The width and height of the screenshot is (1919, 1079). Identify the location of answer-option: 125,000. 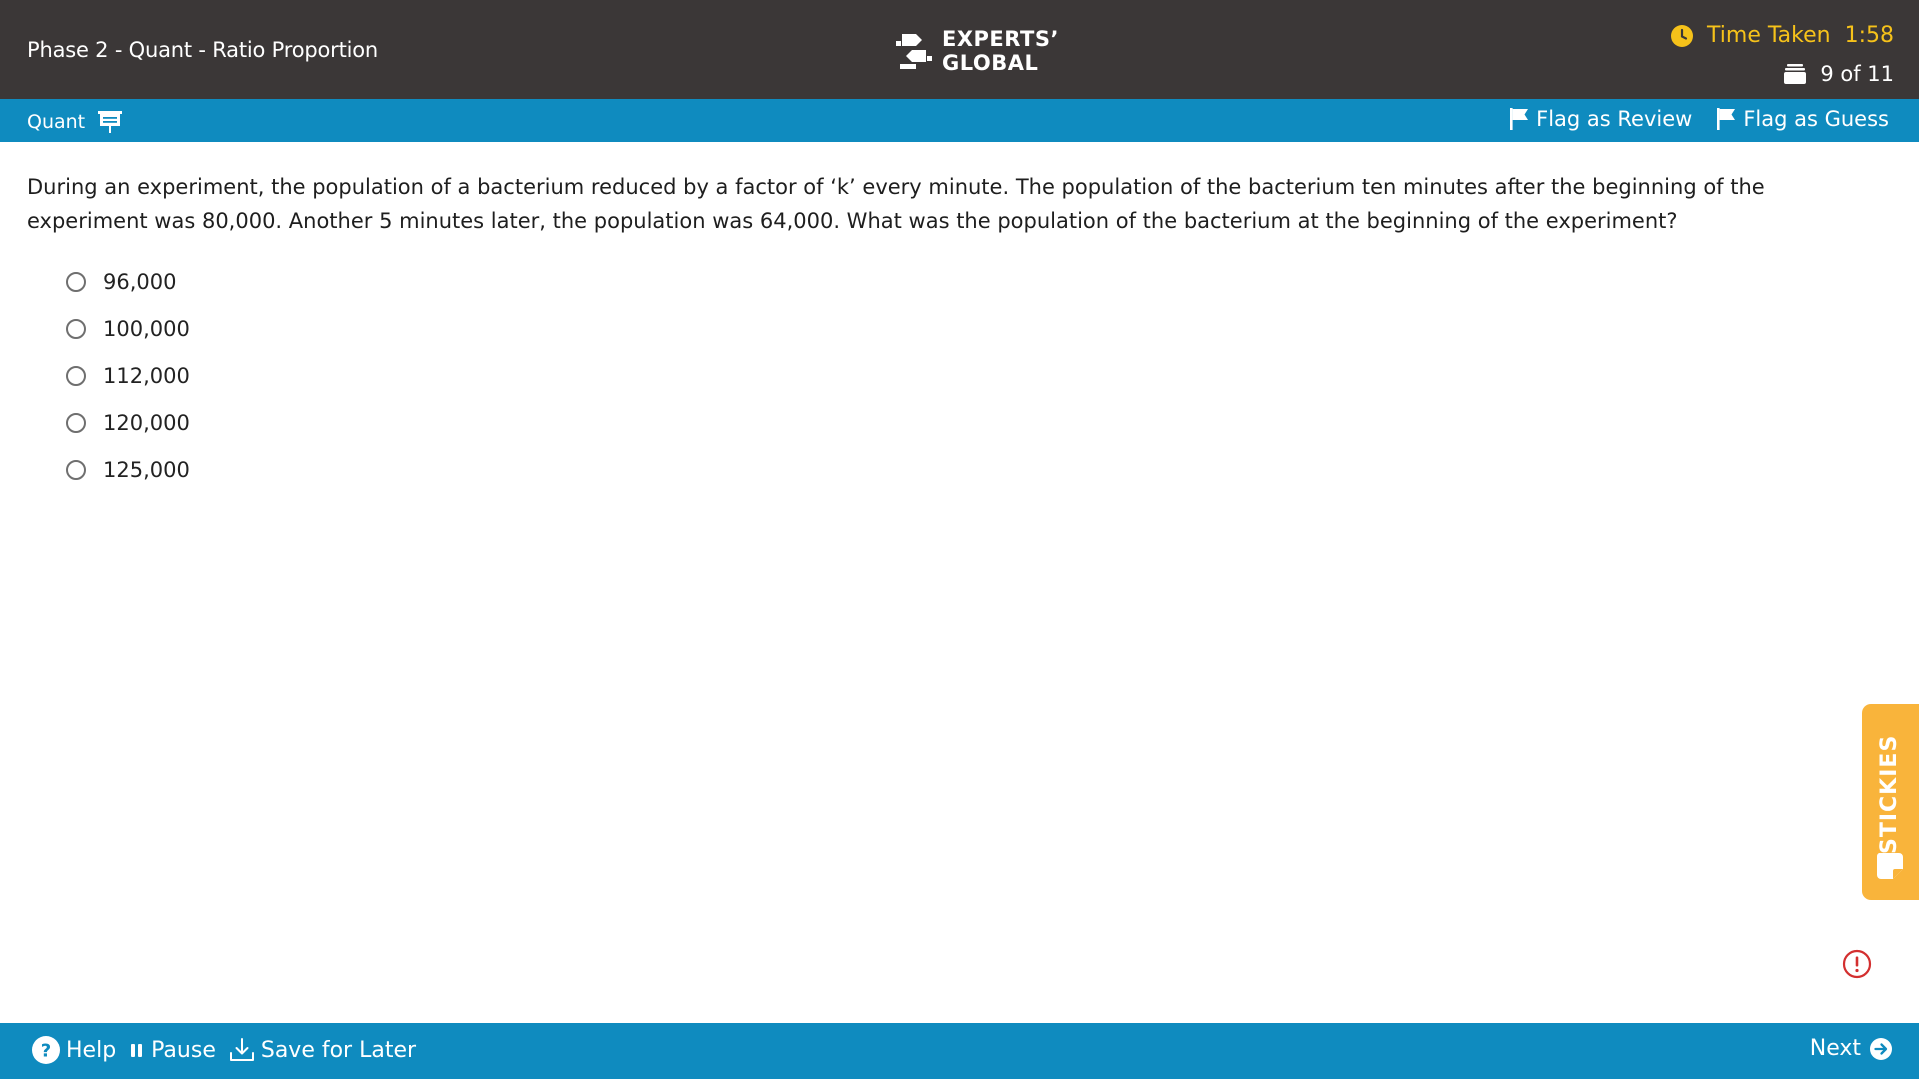
(128, 469).